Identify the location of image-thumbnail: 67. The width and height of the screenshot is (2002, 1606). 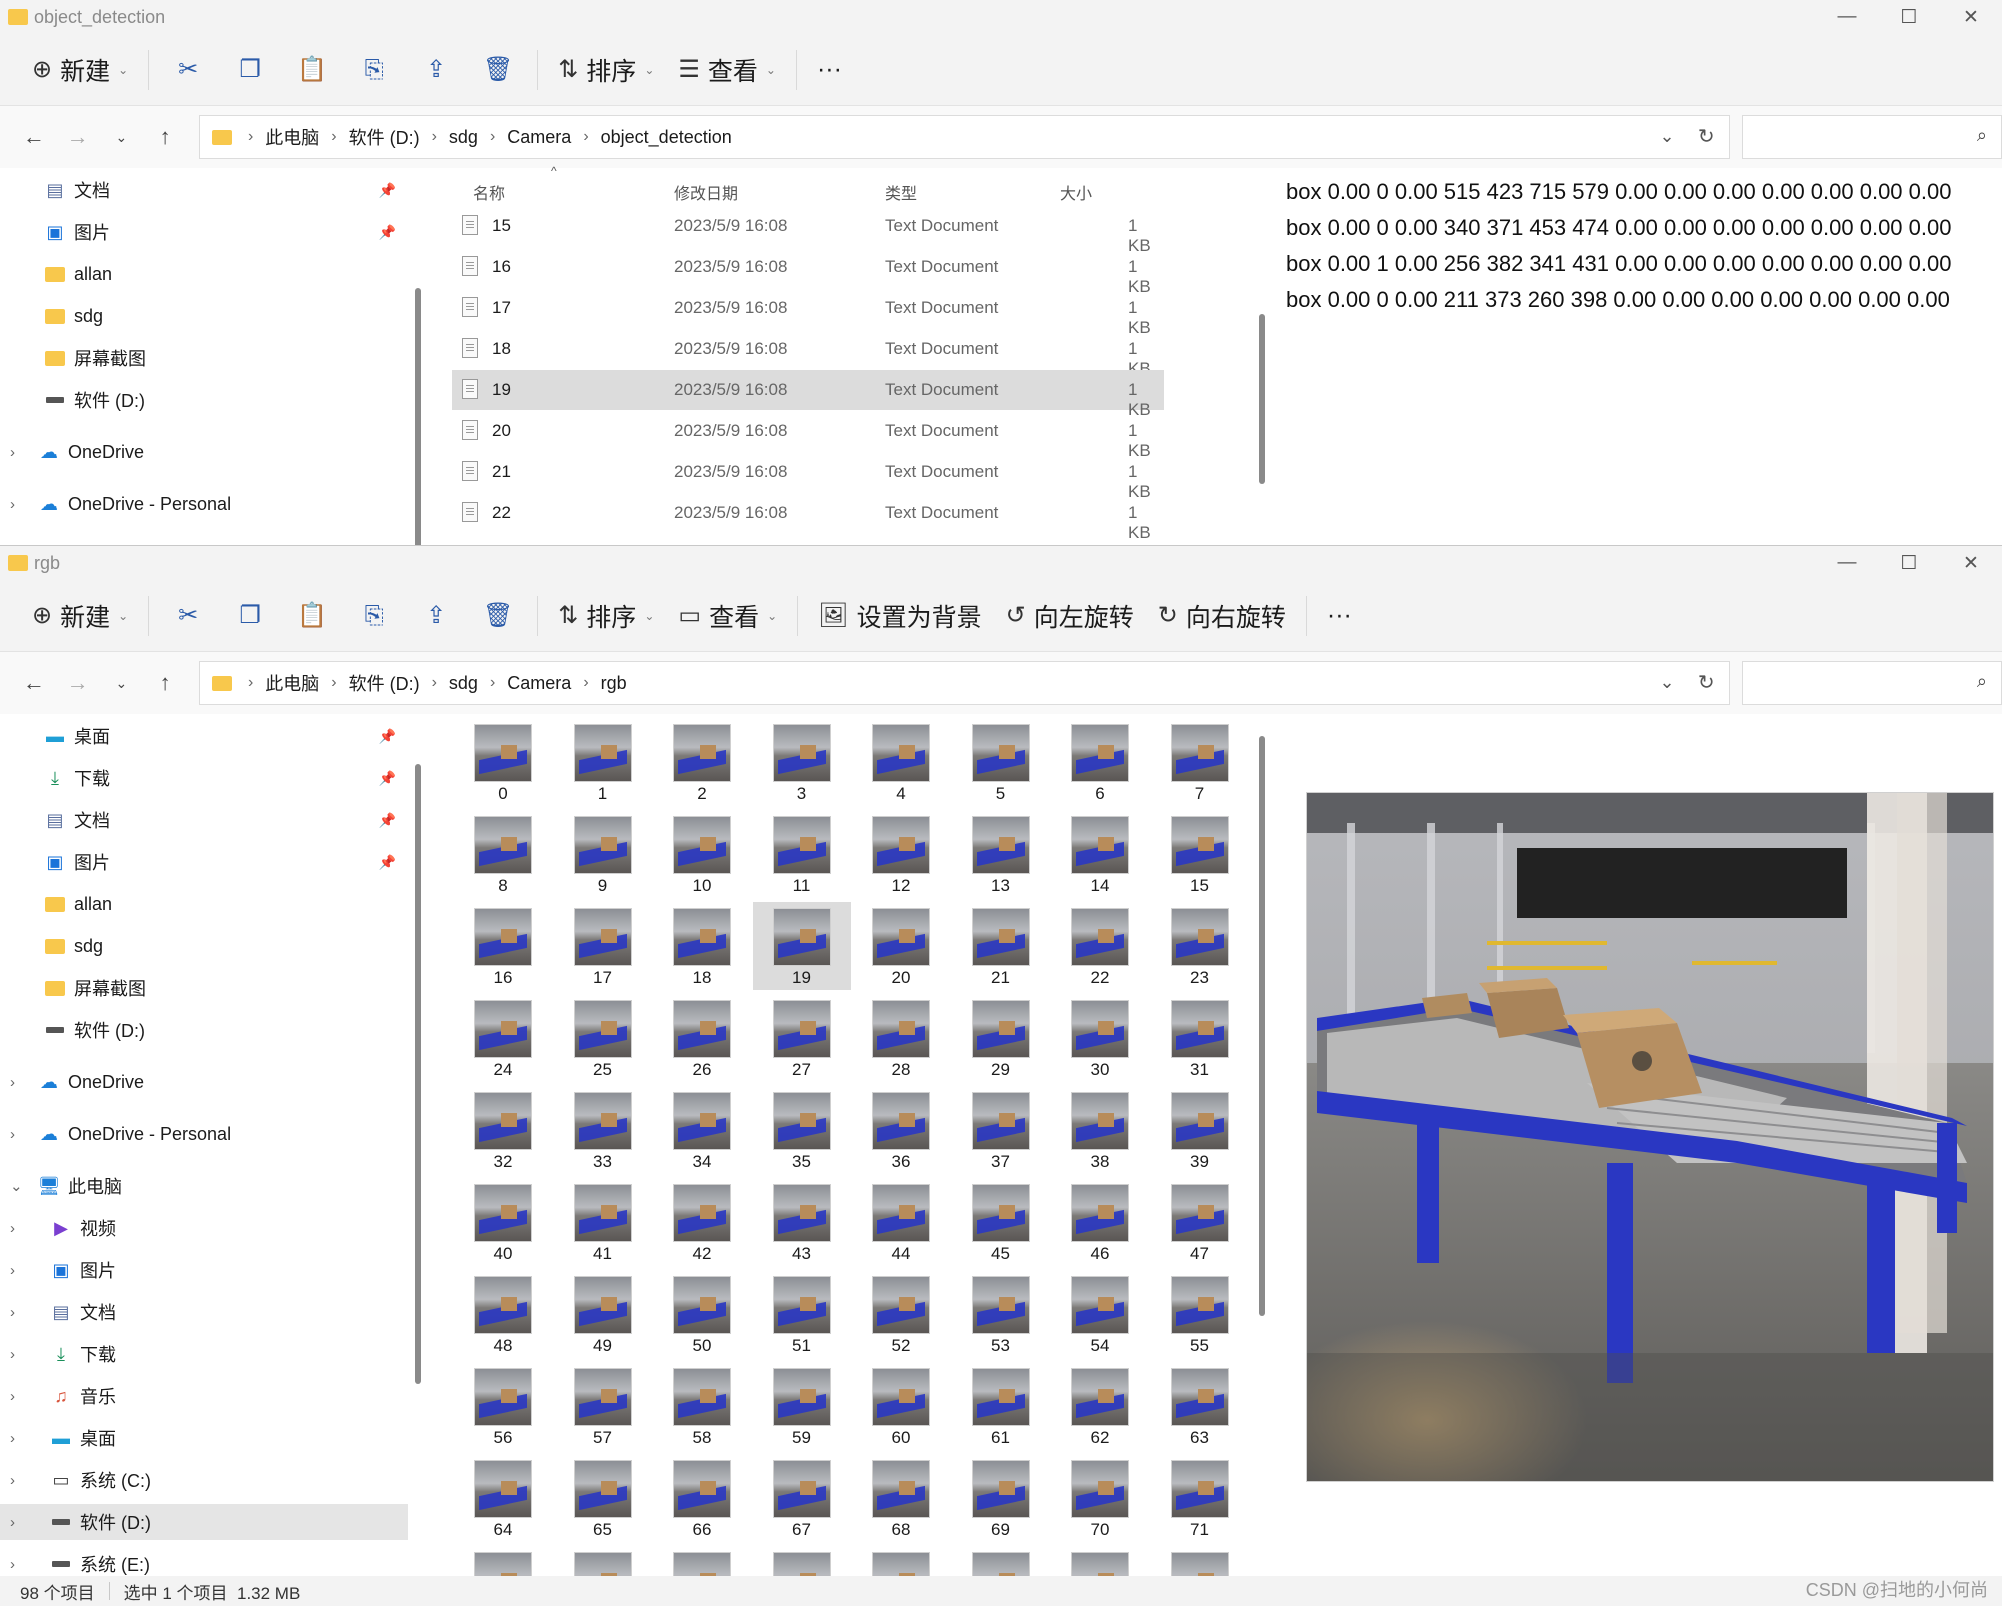
(802, 1498).